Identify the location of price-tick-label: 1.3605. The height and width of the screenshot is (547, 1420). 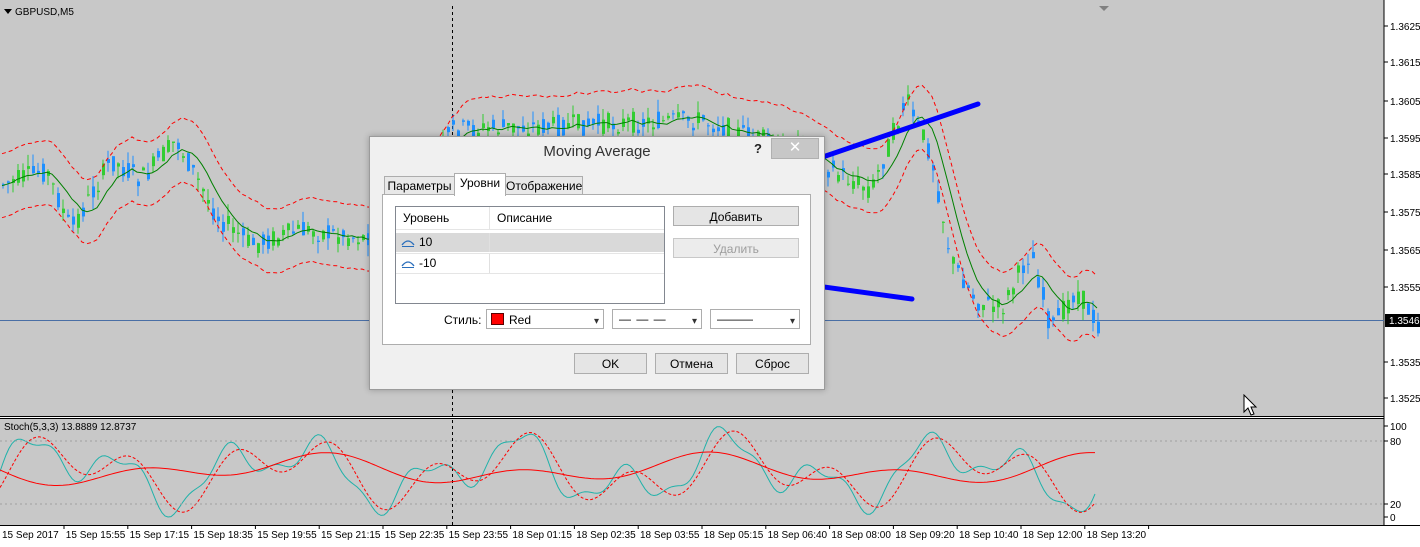
(1405, 102).